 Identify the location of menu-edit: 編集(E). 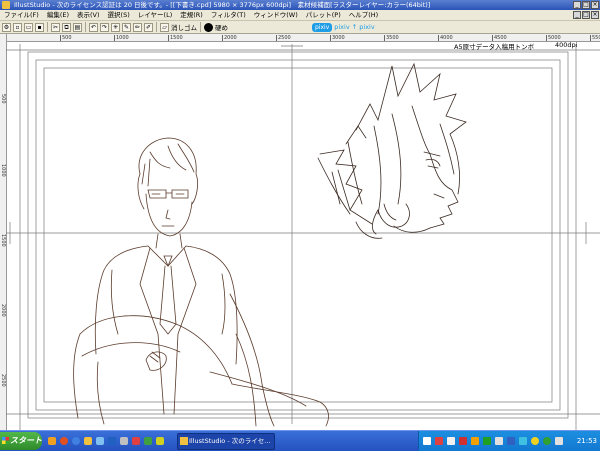
(58, 15).